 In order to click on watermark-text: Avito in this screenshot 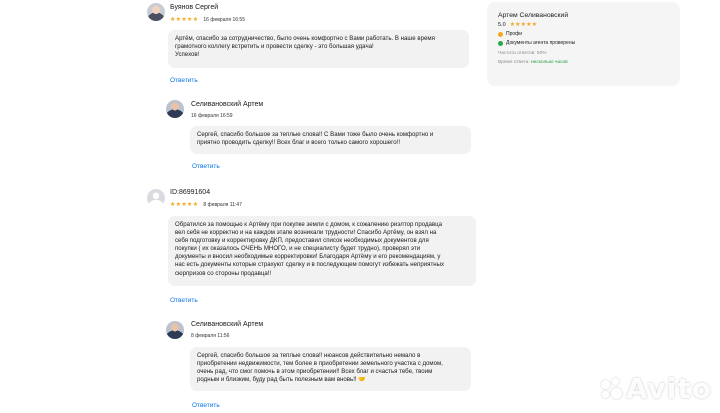, I will do `click(668, 388)`.